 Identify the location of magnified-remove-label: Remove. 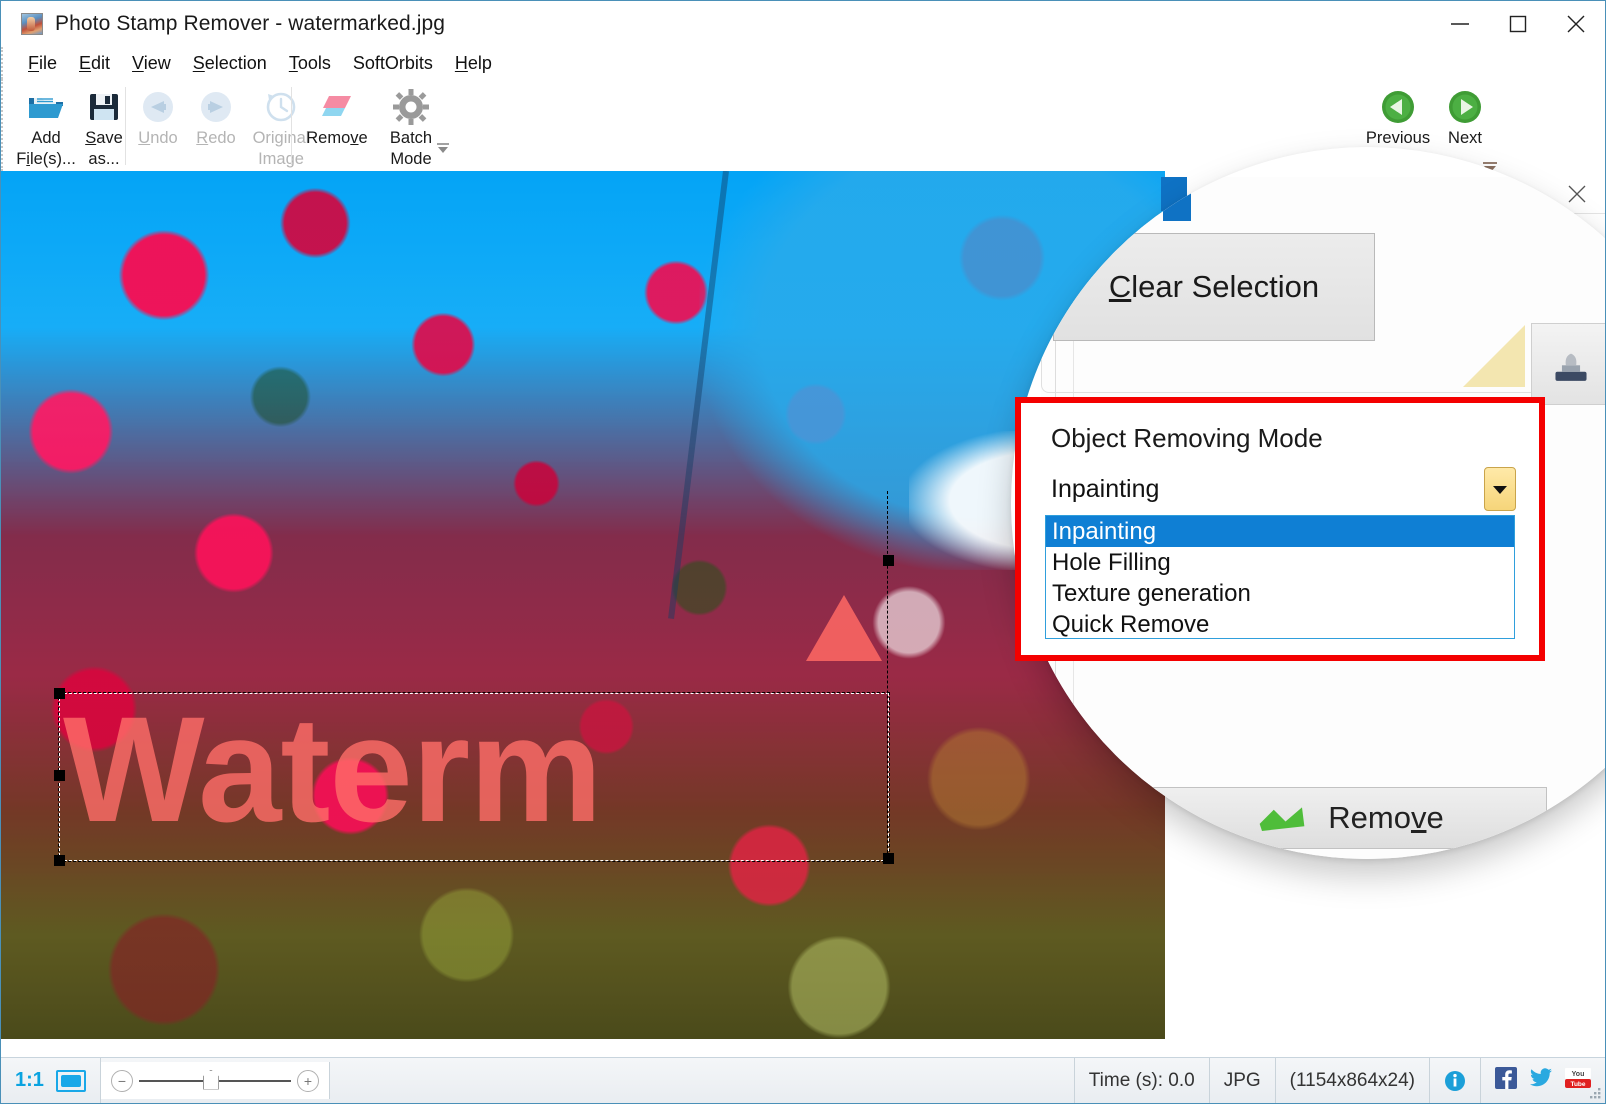
(1386, 817).